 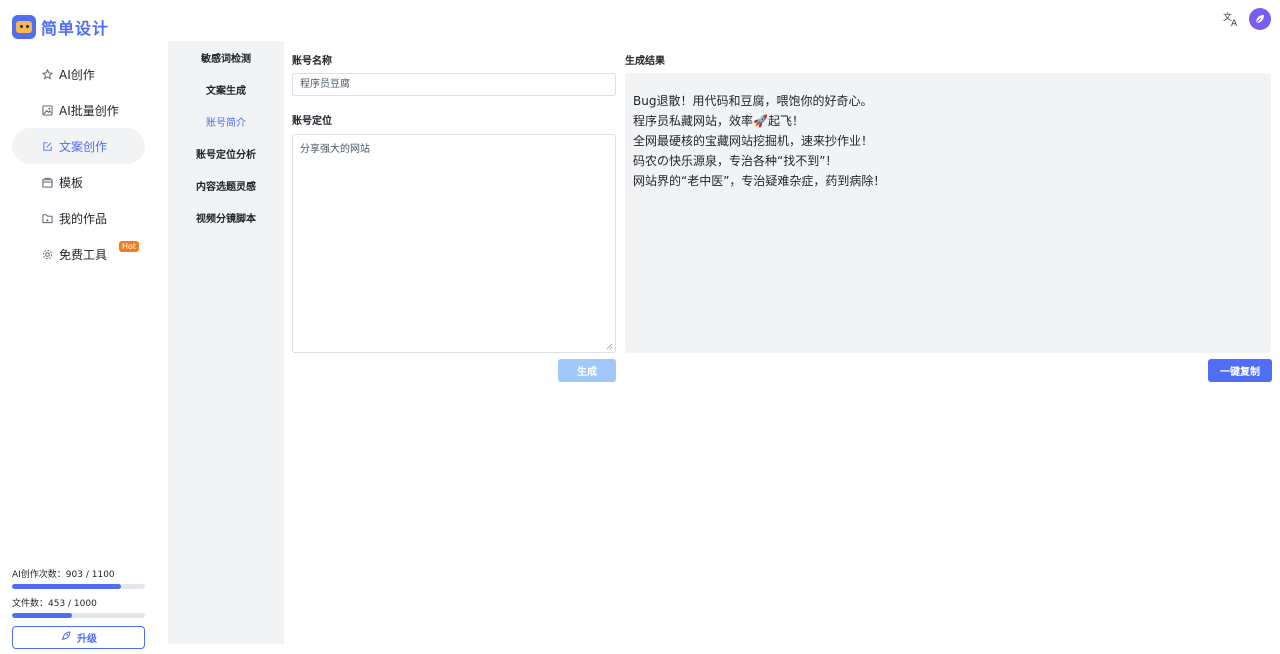 I want to click on translate-icon: 文 A, so click(x=1231, y=19).